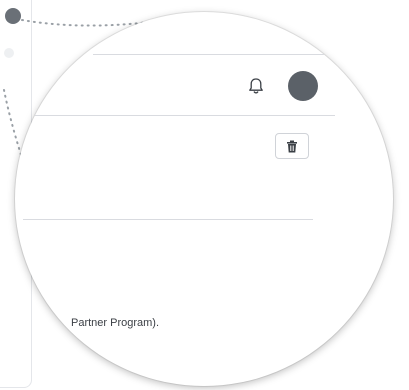 The width and height of the screenshot is (409, 390). I want to click on trash-icon, so click(292, 146).